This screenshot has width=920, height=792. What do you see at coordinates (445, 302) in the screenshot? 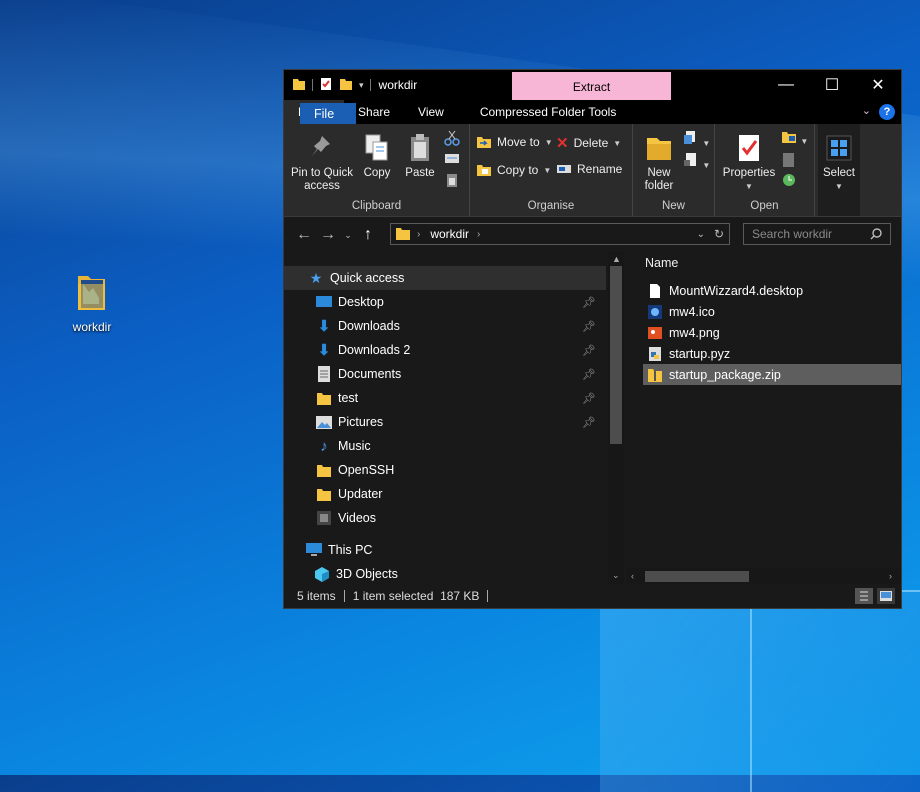
I see `nav-item-desktop: Desktop 📌︎` at bounding box center [445, 302].